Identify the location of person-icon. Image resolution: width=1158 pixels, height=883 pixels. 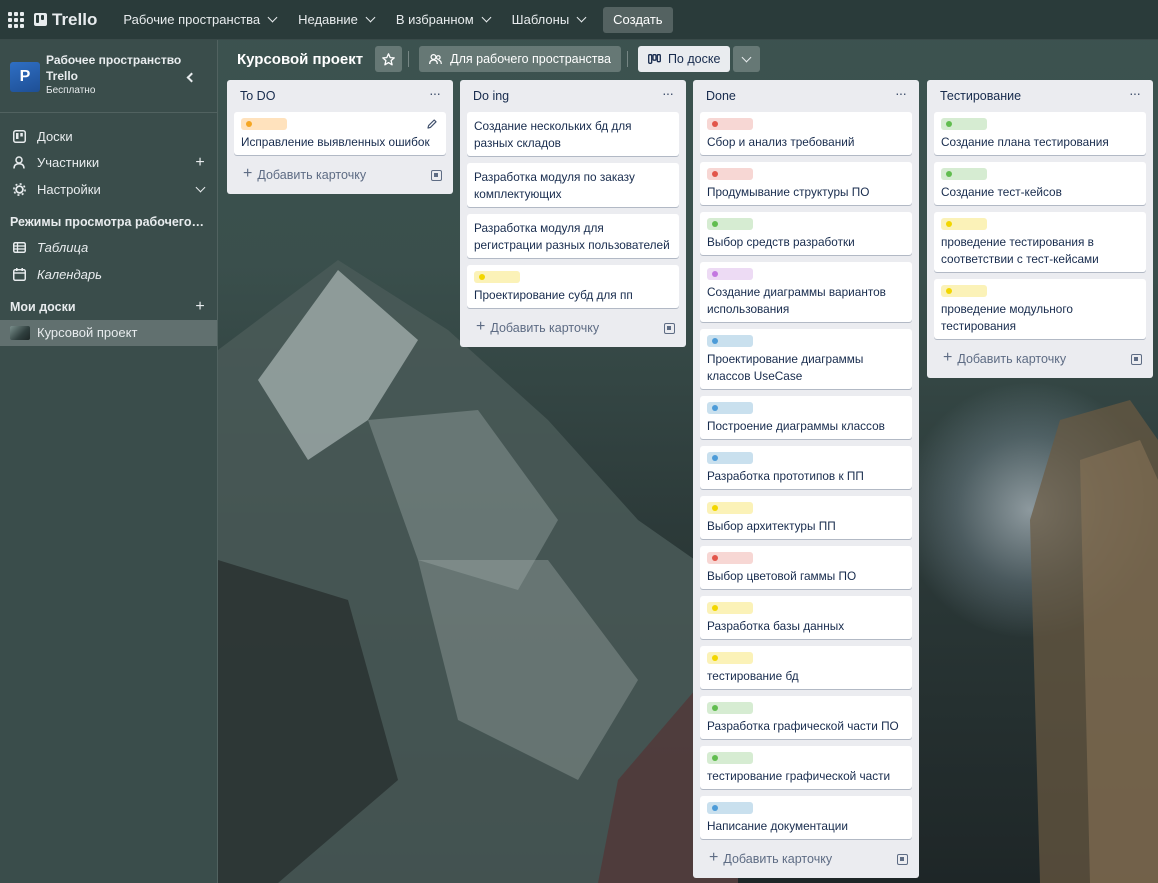
(19, 163).